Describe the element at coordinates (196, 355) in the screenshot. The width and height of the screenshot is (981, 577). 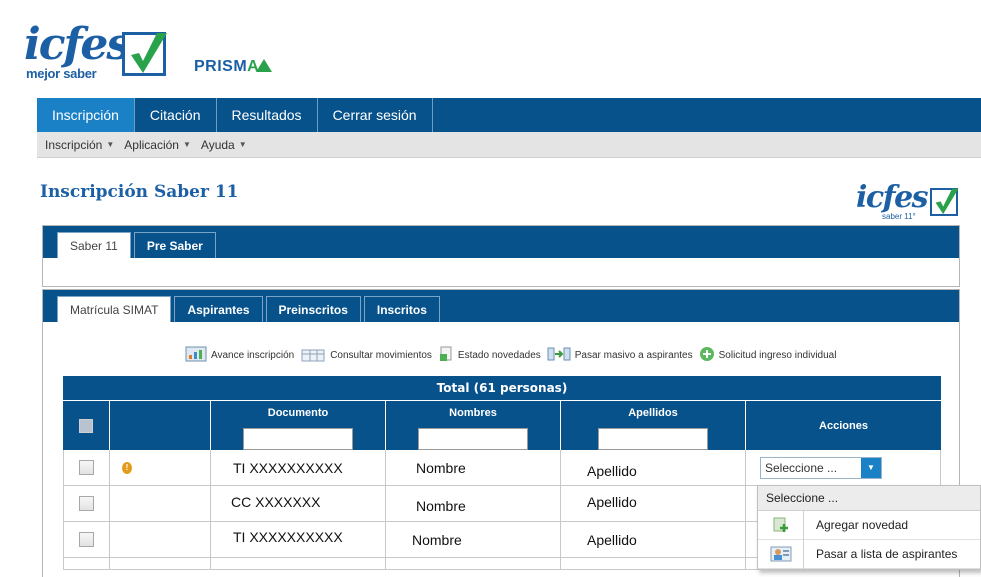
I see `chart-icon` at that location.